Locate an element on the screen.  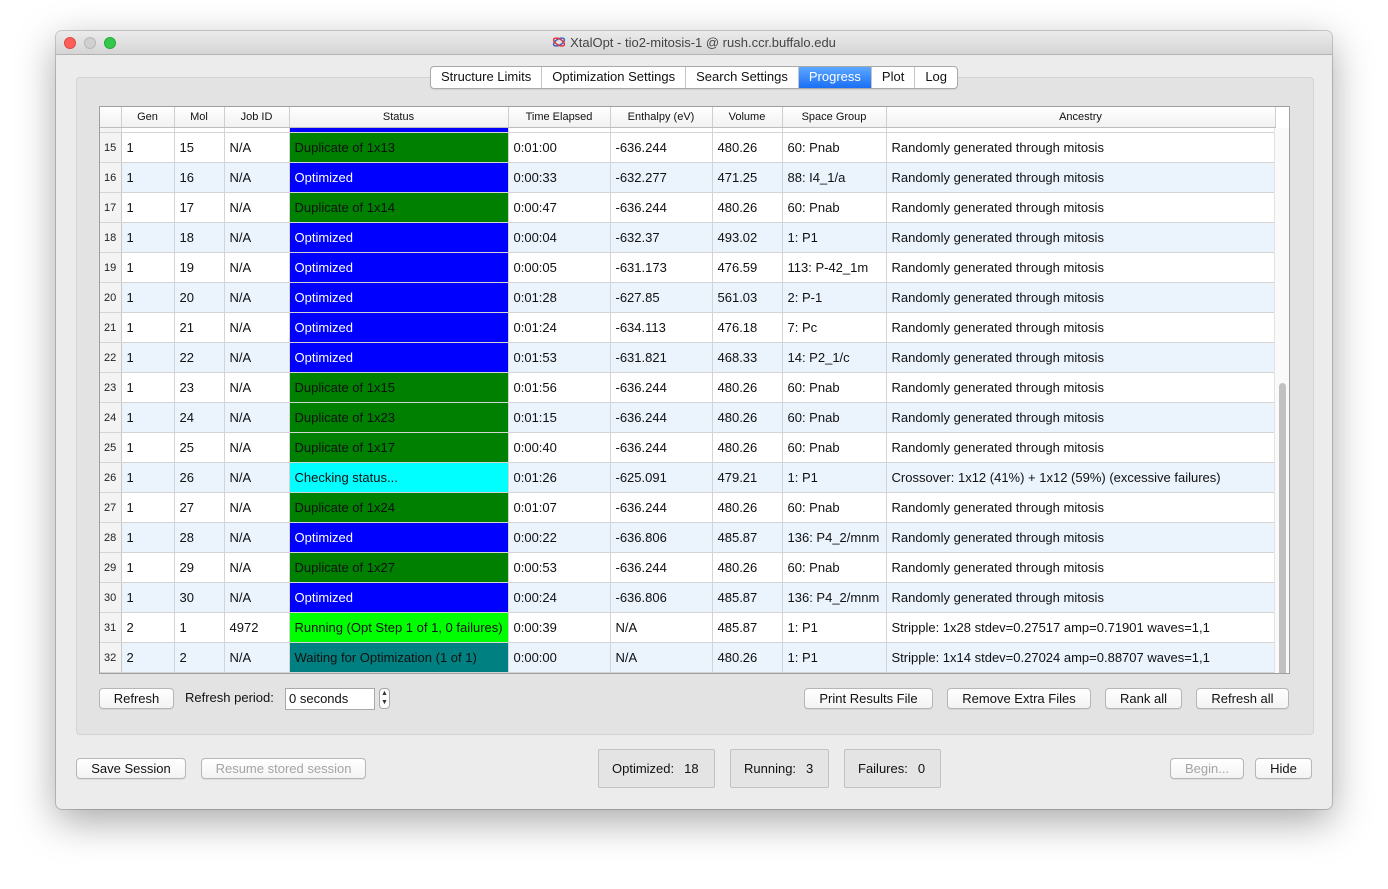
column-header-status: Status is located at coordinates (399, 117).